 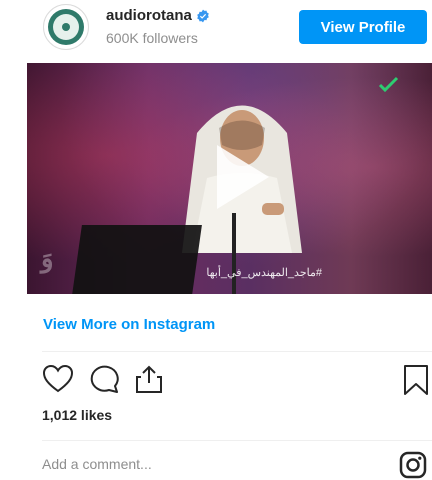 I want to click on bookmark-icon, so click(x=416, y=380).